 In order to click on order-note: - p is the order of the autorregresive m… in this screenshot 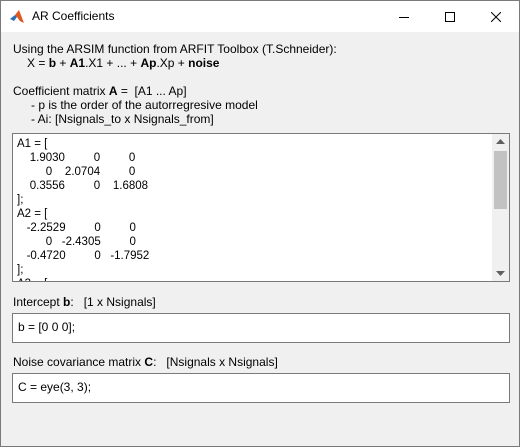, I will do `click(144, 105)`.